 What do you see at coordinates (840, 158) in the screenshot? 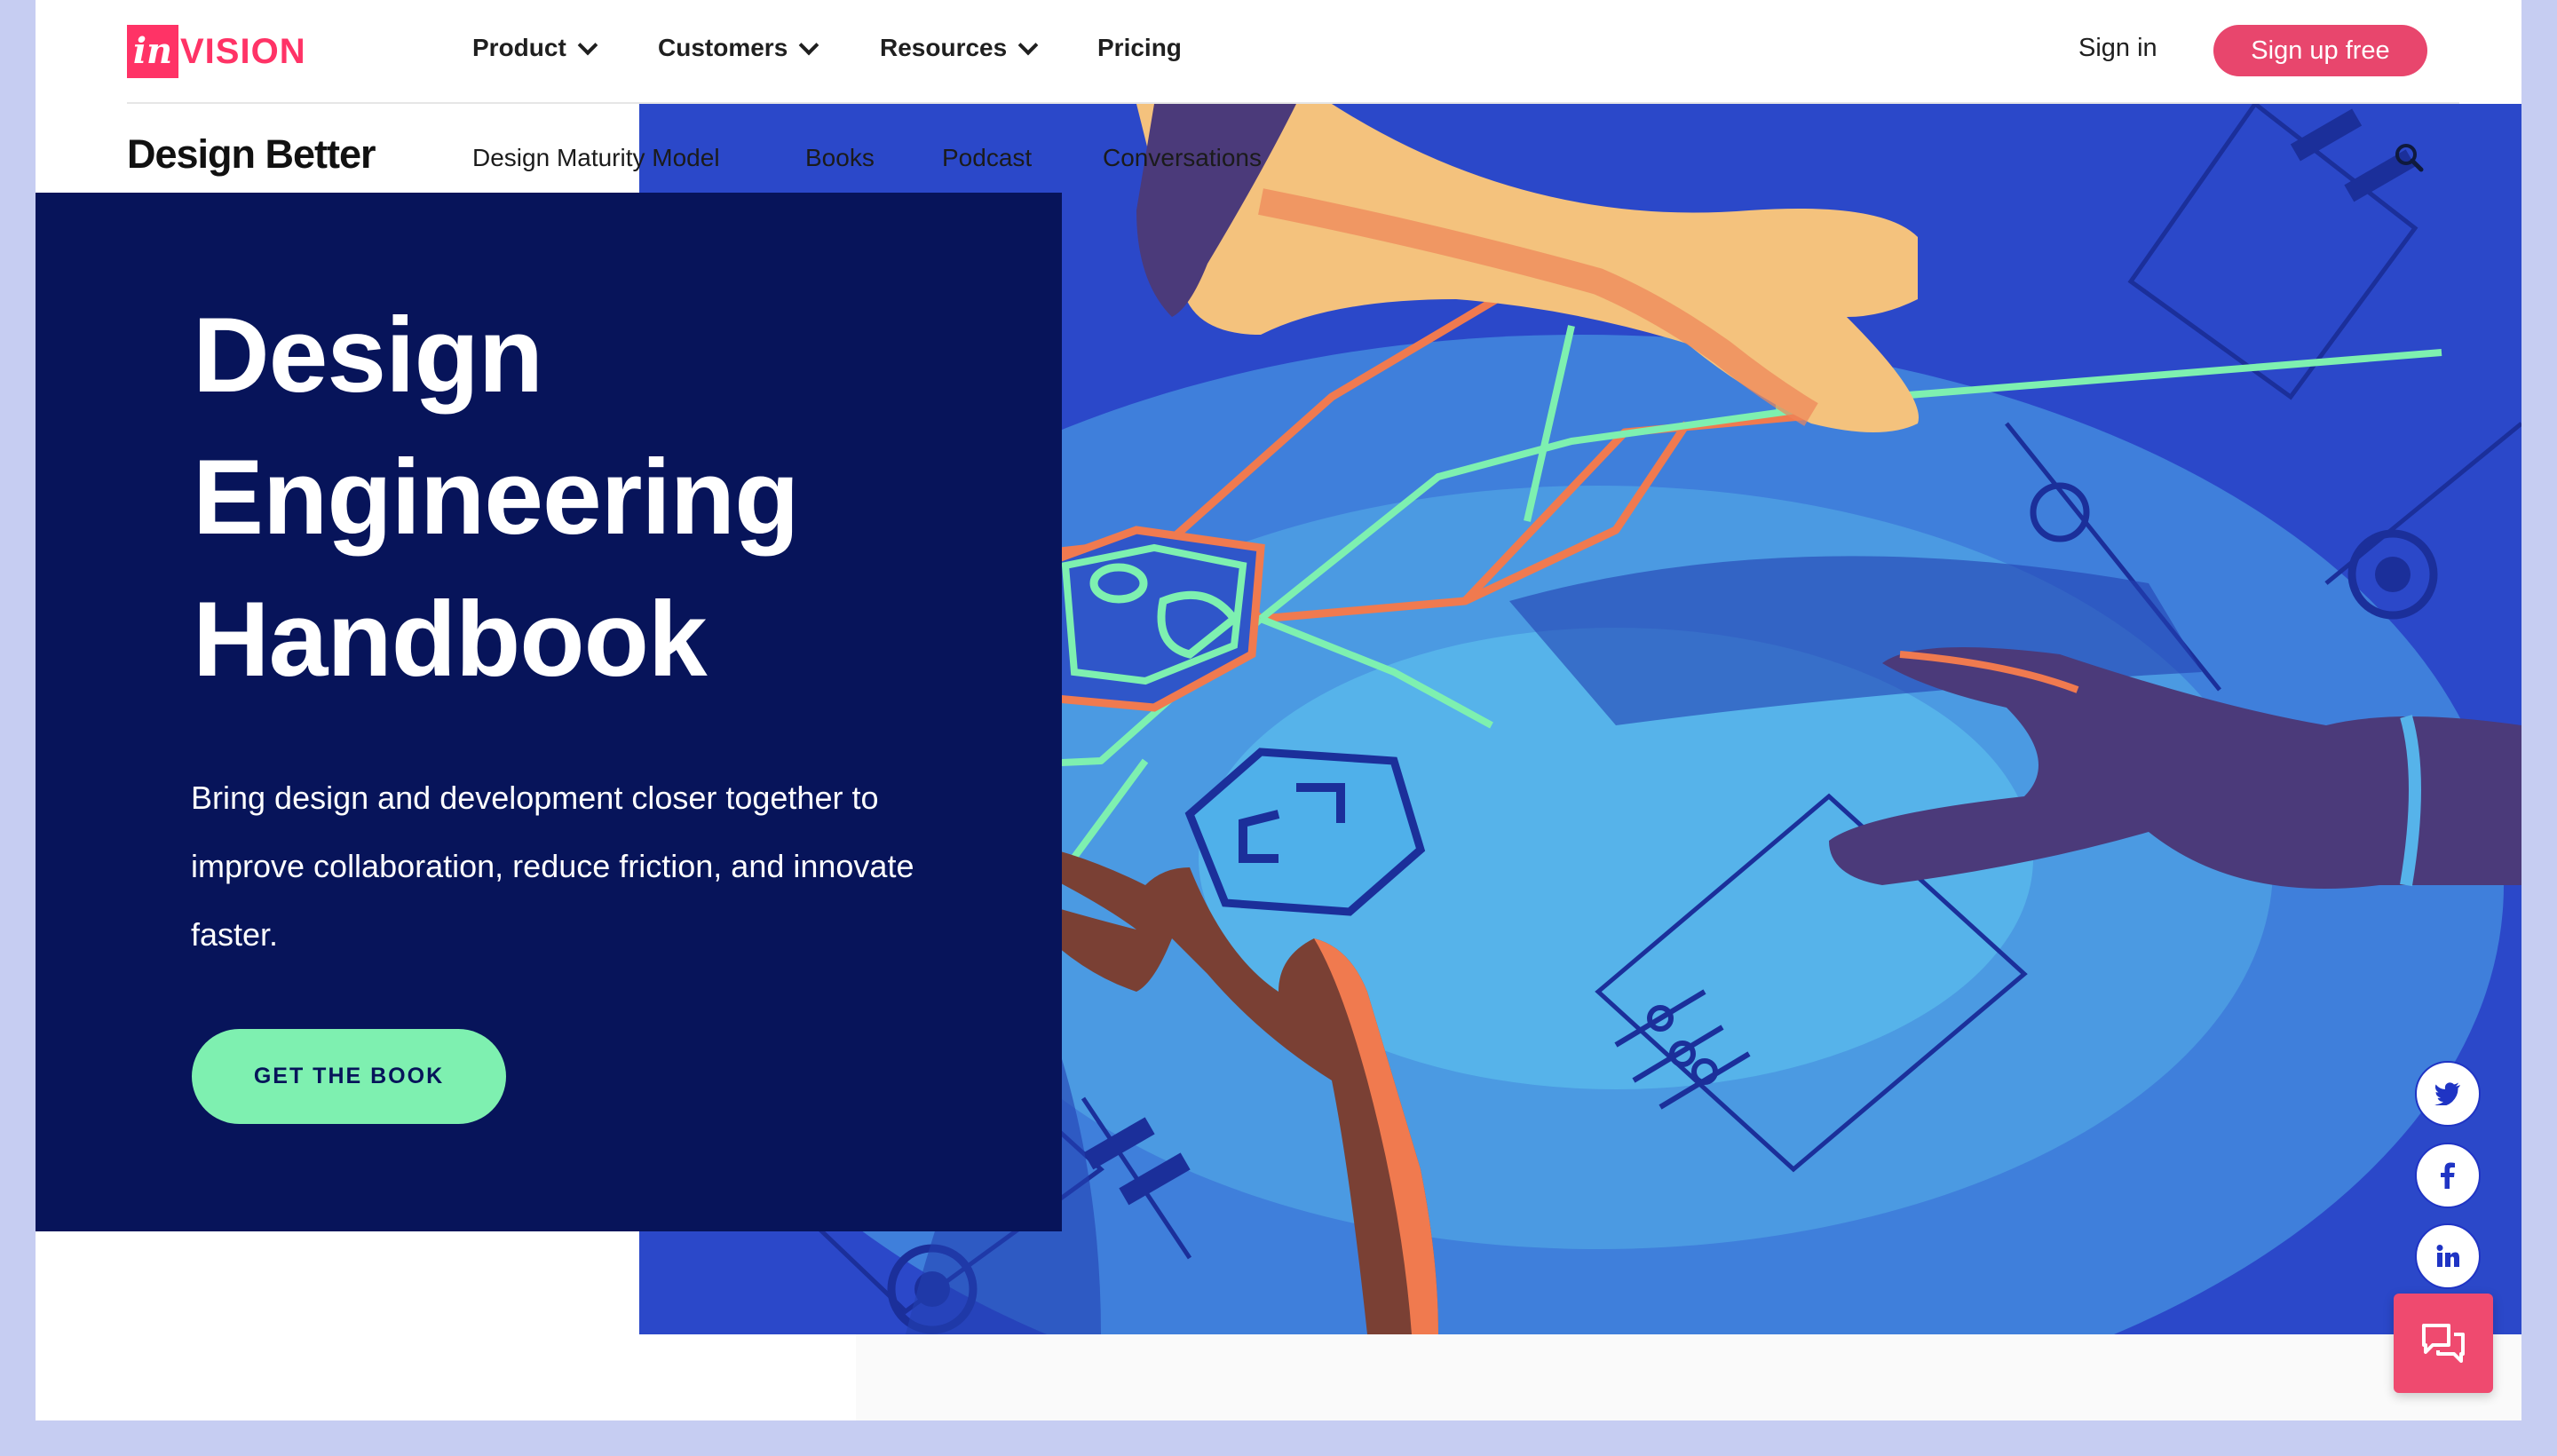
I see `subnav-books: Books` at bounding box center [840, 158].